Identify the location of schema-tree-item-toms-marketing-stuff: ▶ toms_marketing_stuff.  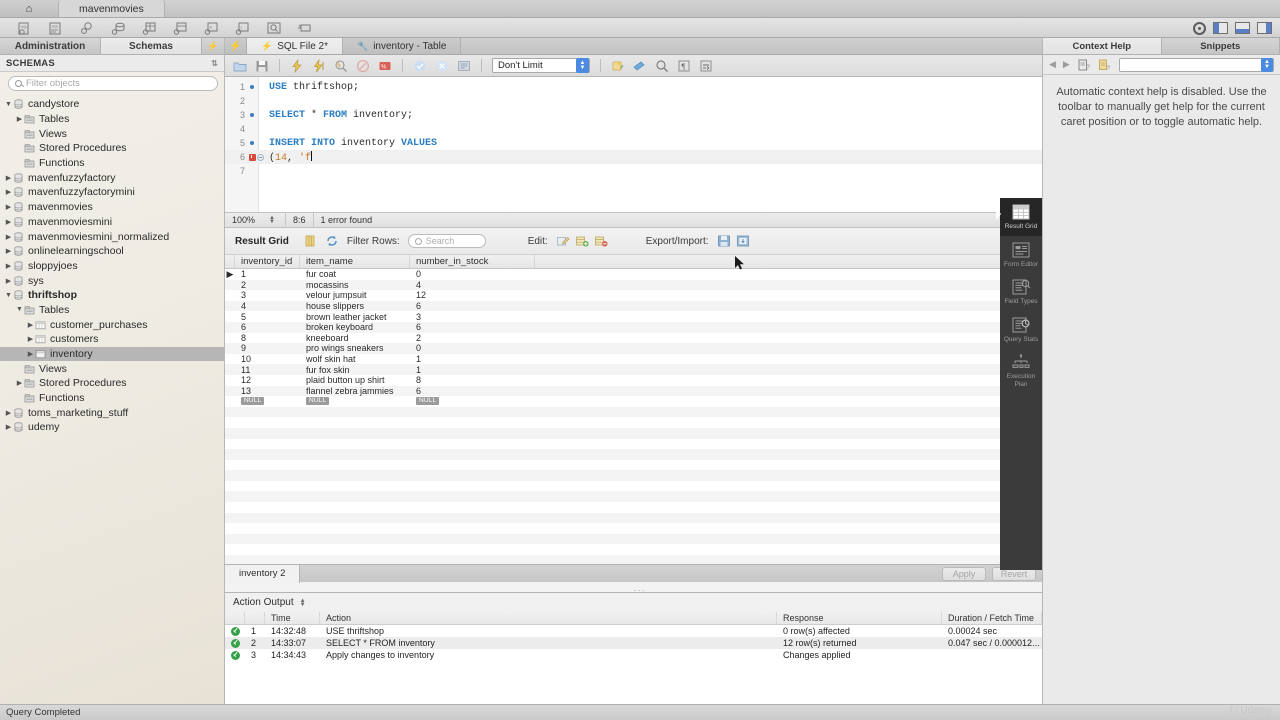
(112, 412).